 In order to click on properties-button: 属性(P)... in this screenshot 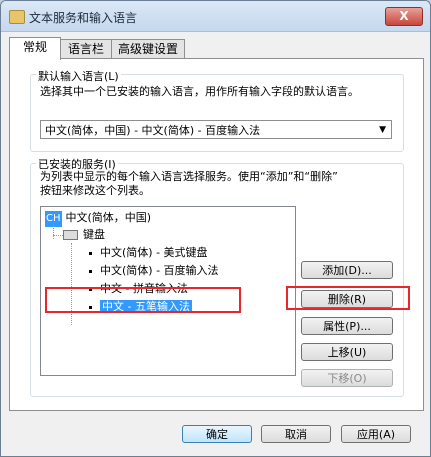, I will do `click(347, 326)`.